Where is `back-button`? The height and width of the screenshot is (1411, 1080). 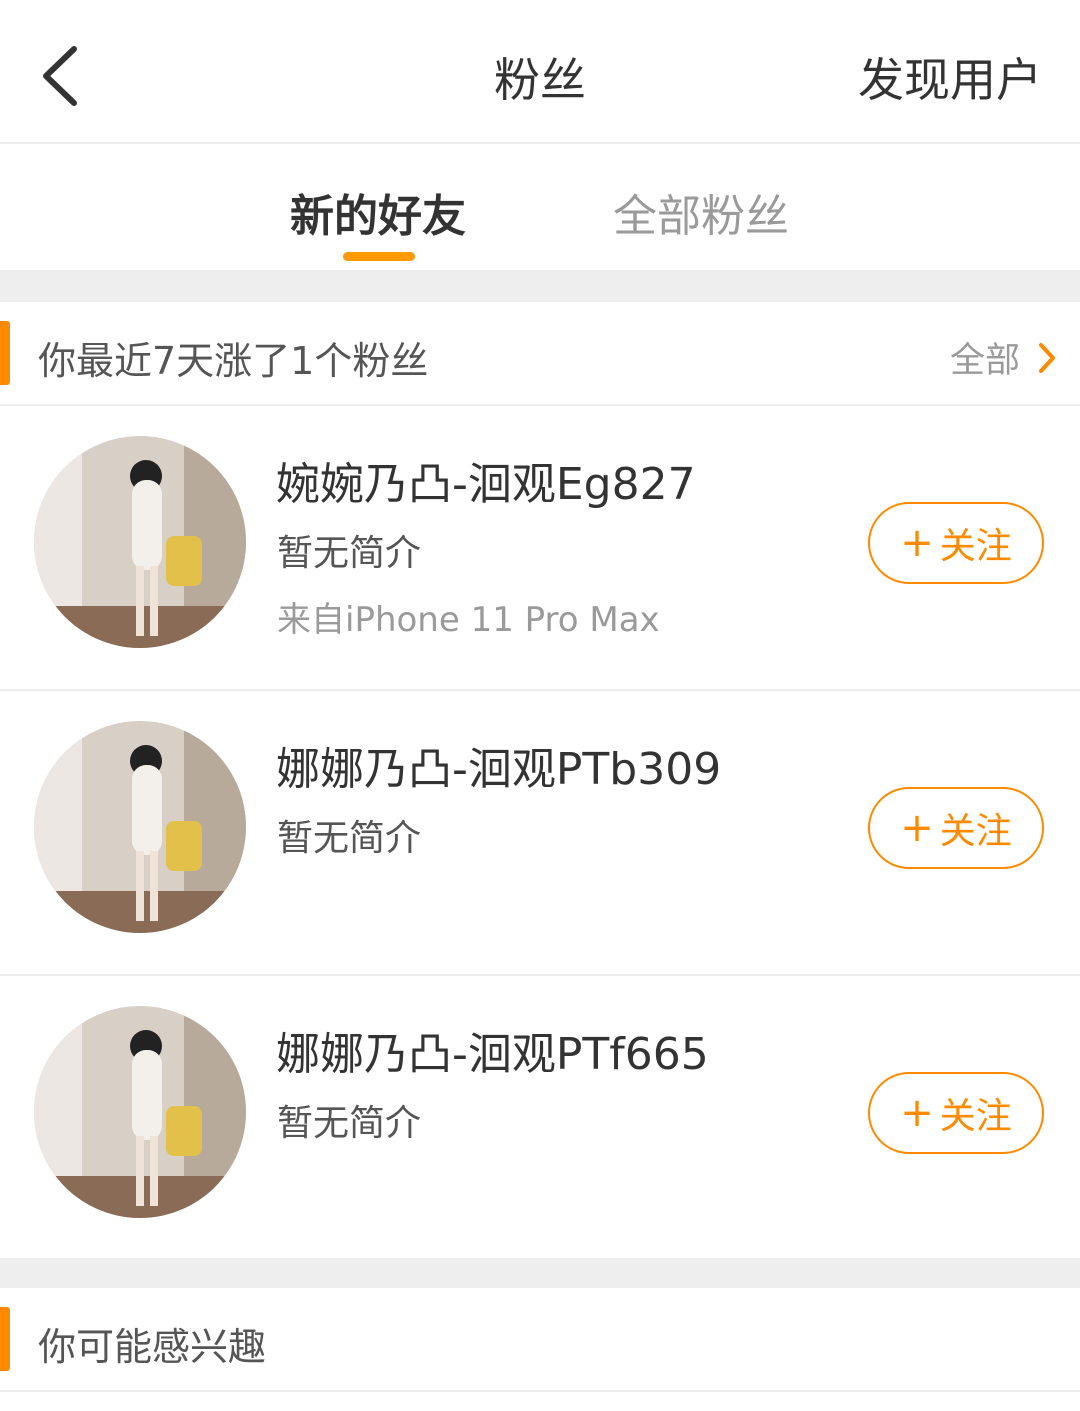 back-button is located at coordinates (60, 76).